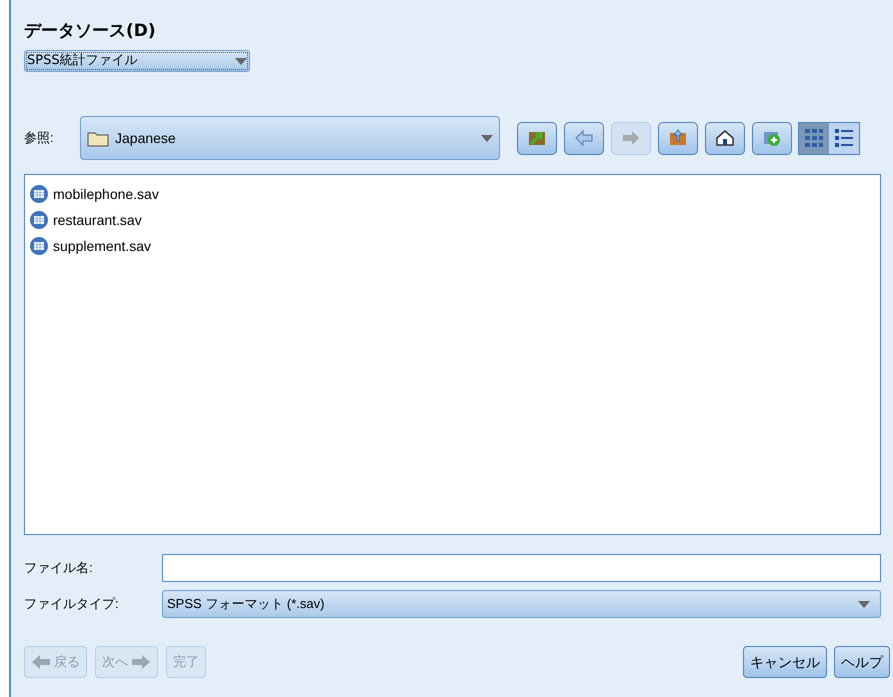 The width and height of the screenshot is (893, 697). What do you see at coordinates (72, 604) in the screenshot?
I see `file-type-label: ファイルタイプ:` at bounding box center [72, 604].